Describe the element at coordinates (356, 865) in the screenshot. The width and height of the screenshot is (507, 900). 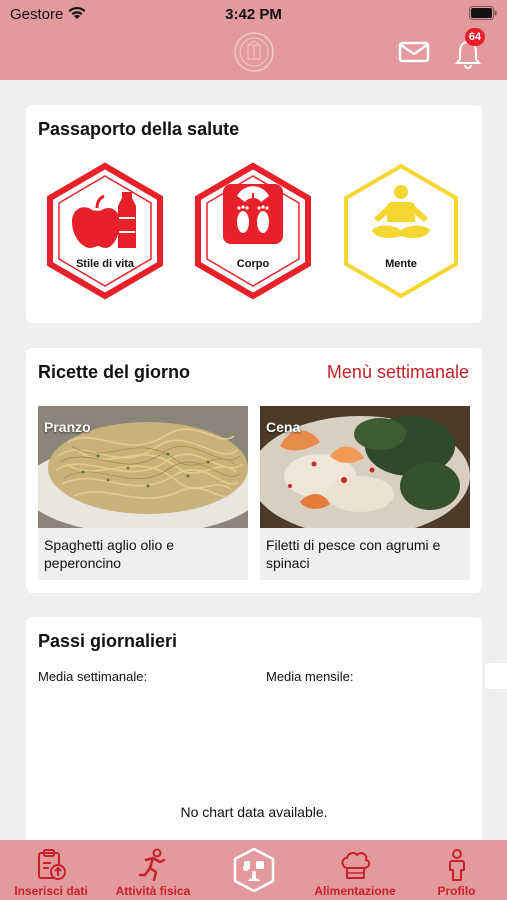
I see `chef-hat-icon` at that location.